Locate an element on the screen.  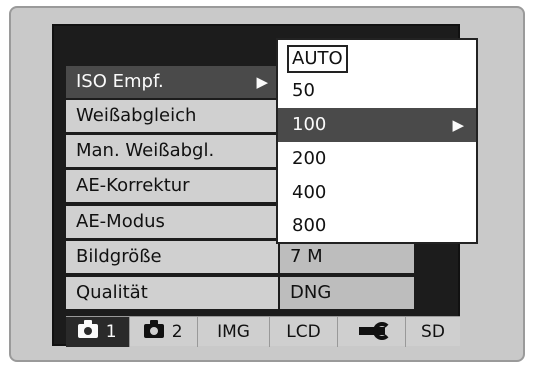
wrench-icon is located at coordinates (374, 331).